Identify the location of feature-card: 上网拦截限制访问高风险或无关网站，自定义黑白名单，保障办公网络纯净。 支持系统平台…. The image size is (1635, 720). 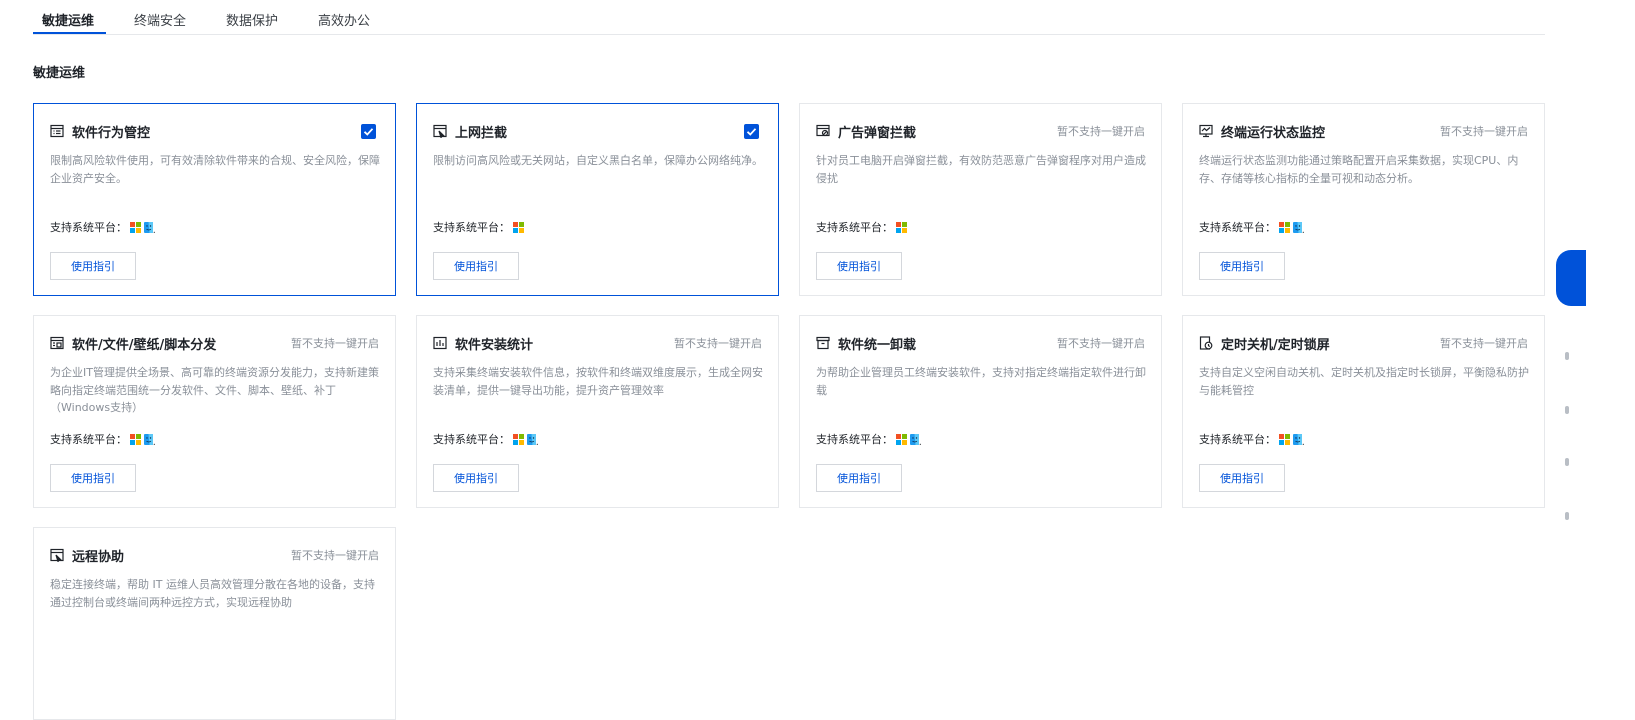
(597, 199).